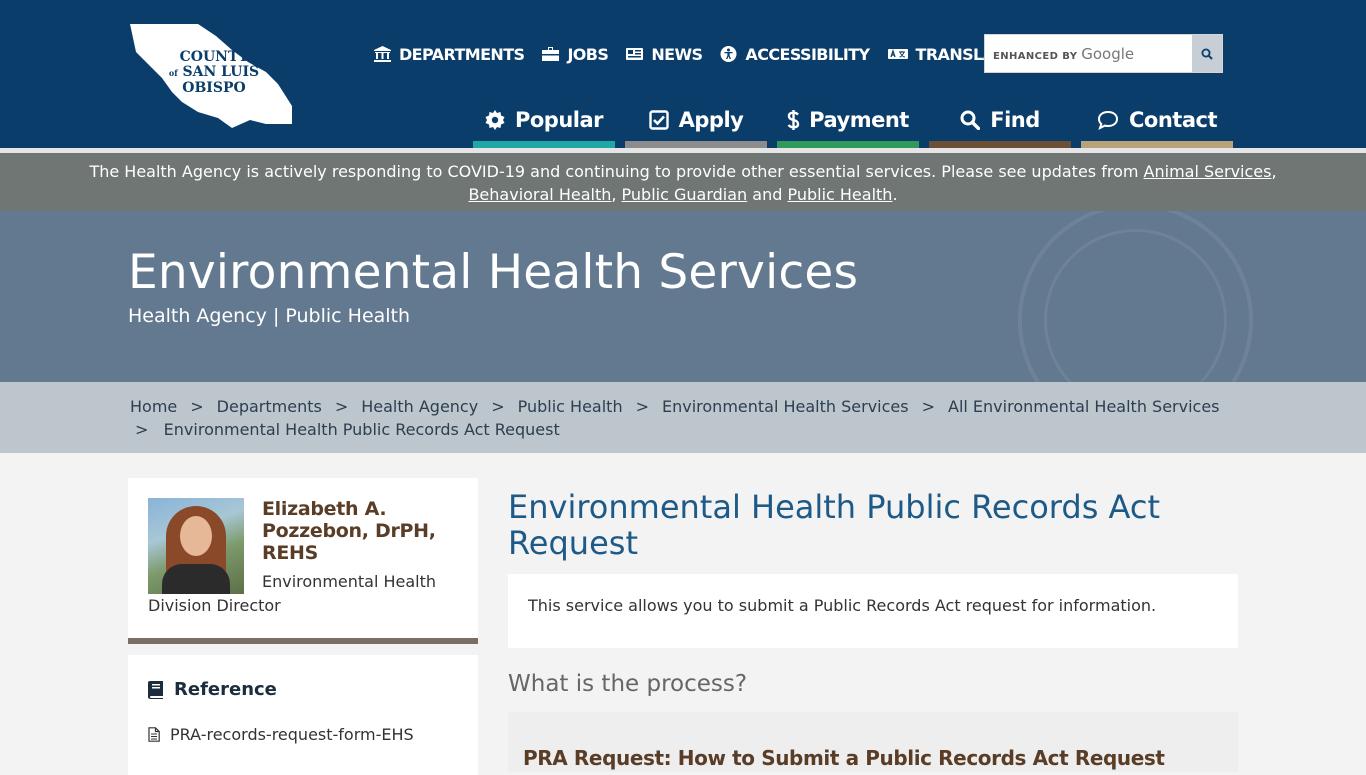  I want to click on google-search-box: ENHANCED BY Google, so click(1103, 53).